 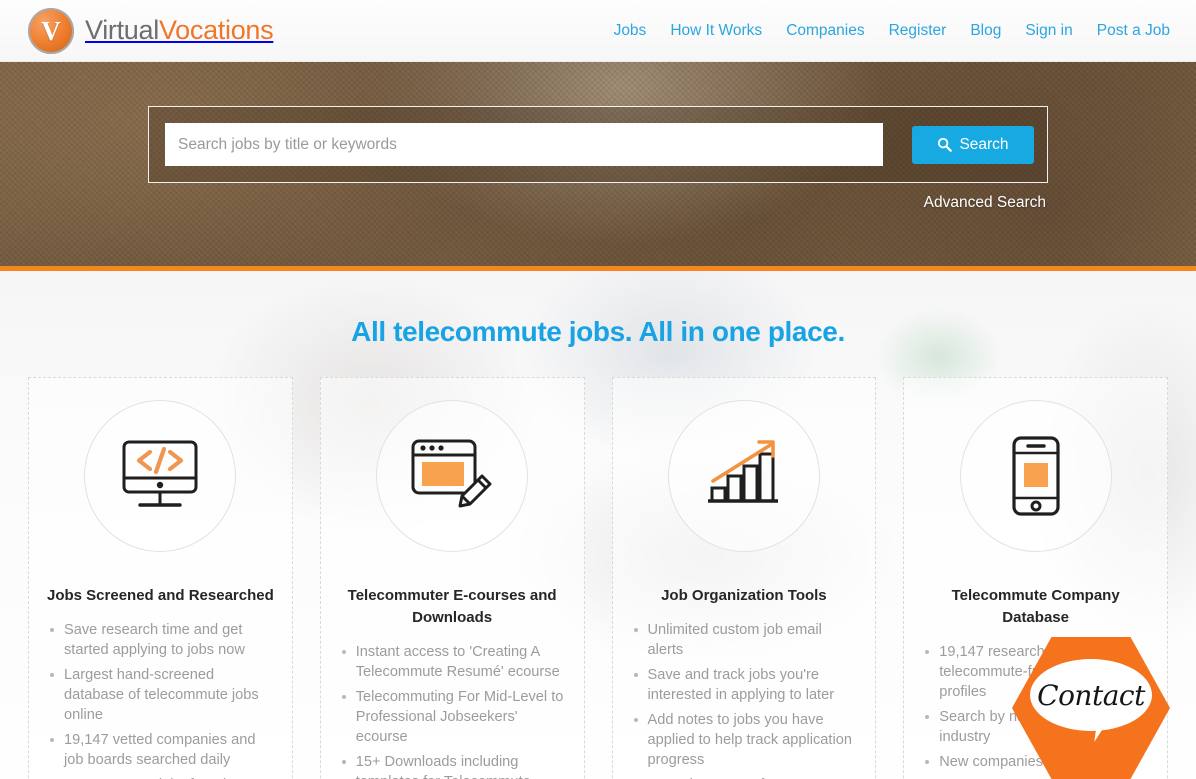 What do you see at coordinates (744, 777) in the screenshot?
I see `list-item: Save documents for easy access` at bounding box center [744, 777].